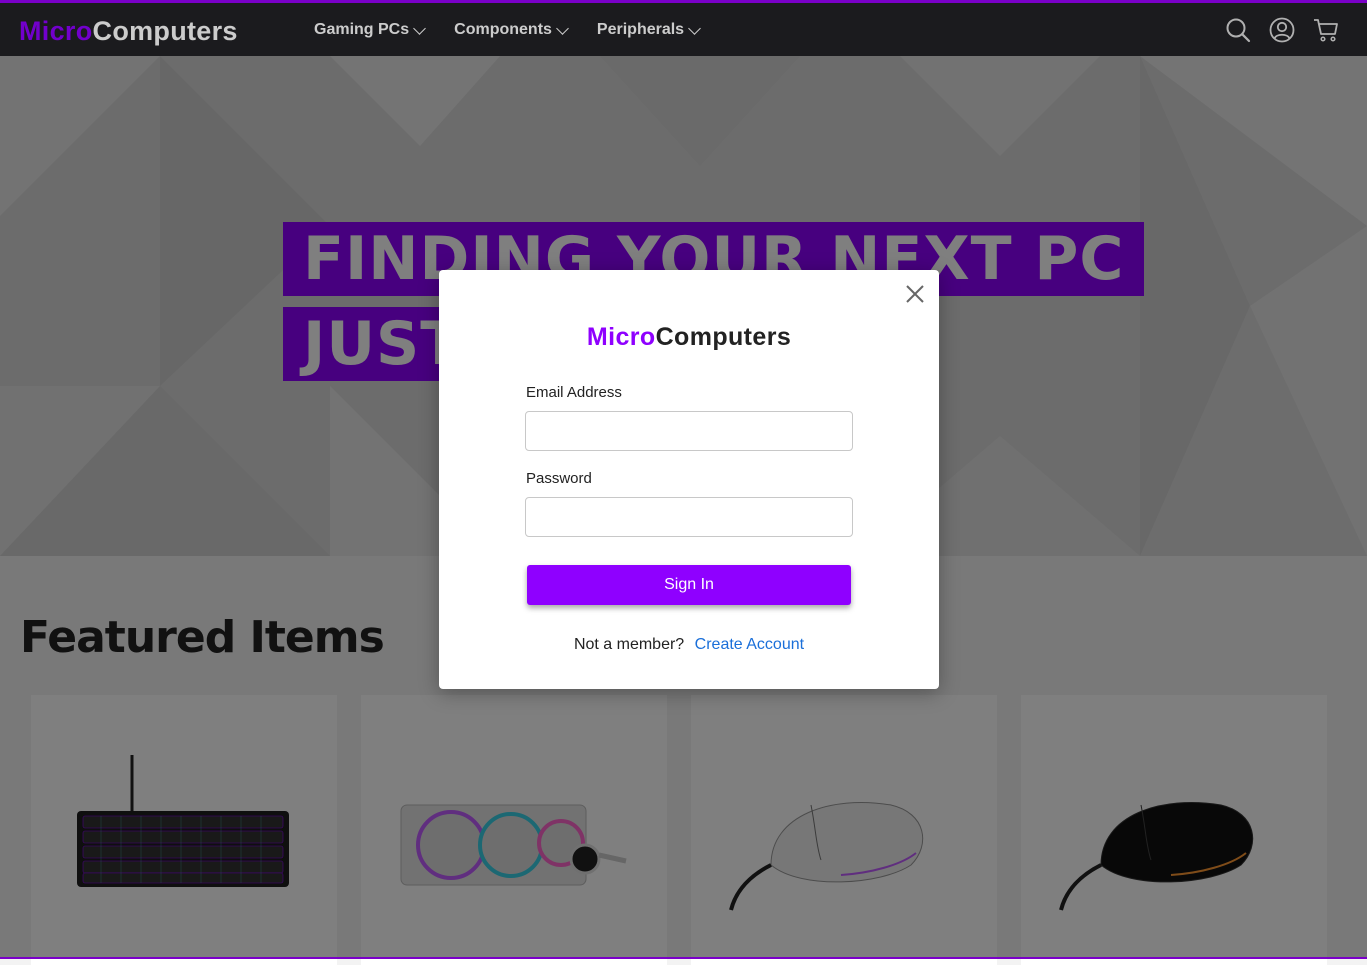 This screenshot has width=1367, height=965. Describe the element at coordinates (689, 431) in the screenshot. I see `email-field` at that location.